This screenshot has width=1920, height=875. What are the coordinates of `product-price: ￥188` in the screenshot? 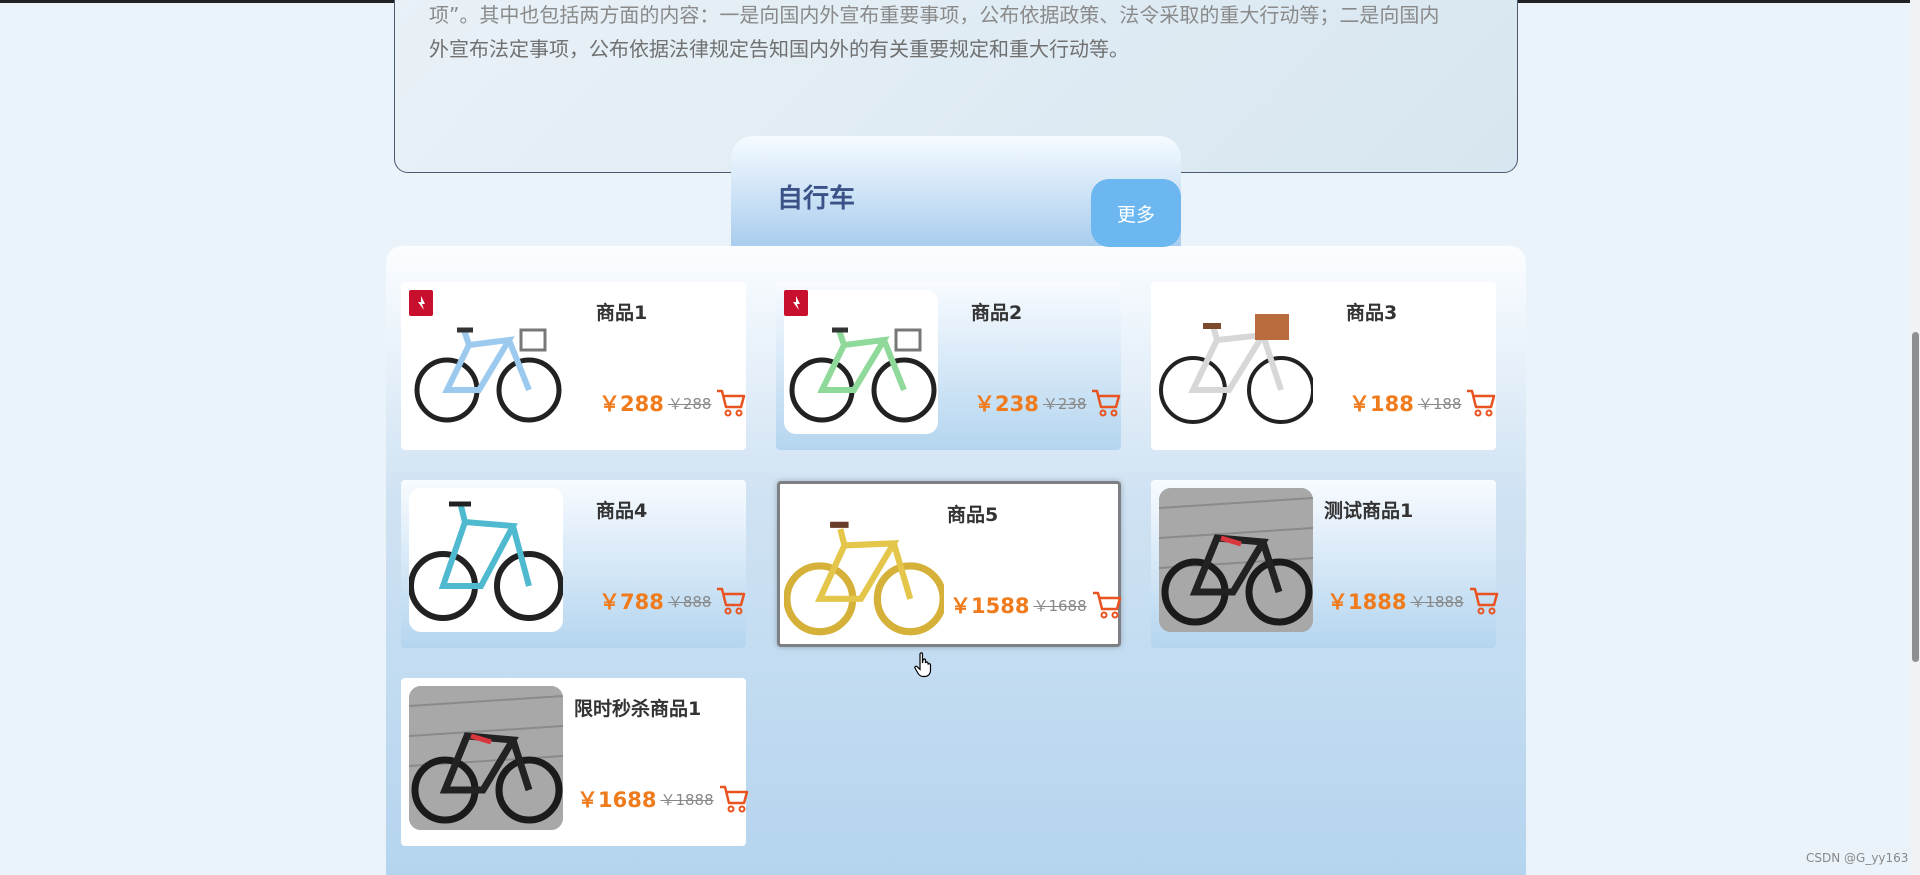 It's located at (1381, 404).